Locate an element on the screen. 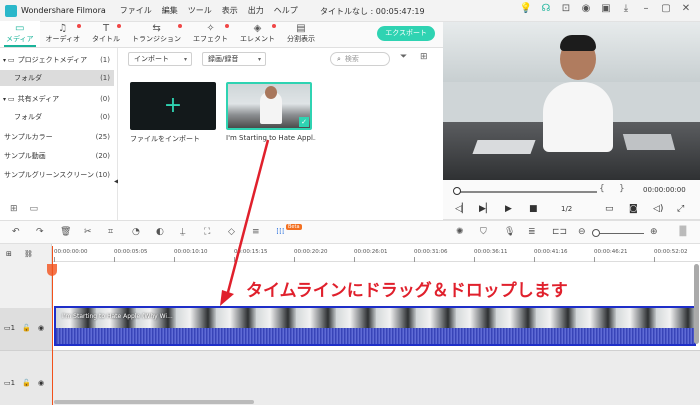 Image resolution: width=700 pixels, height=405 pixels. lightbulb-icon: 💡 is located at coordinates (526, 8).